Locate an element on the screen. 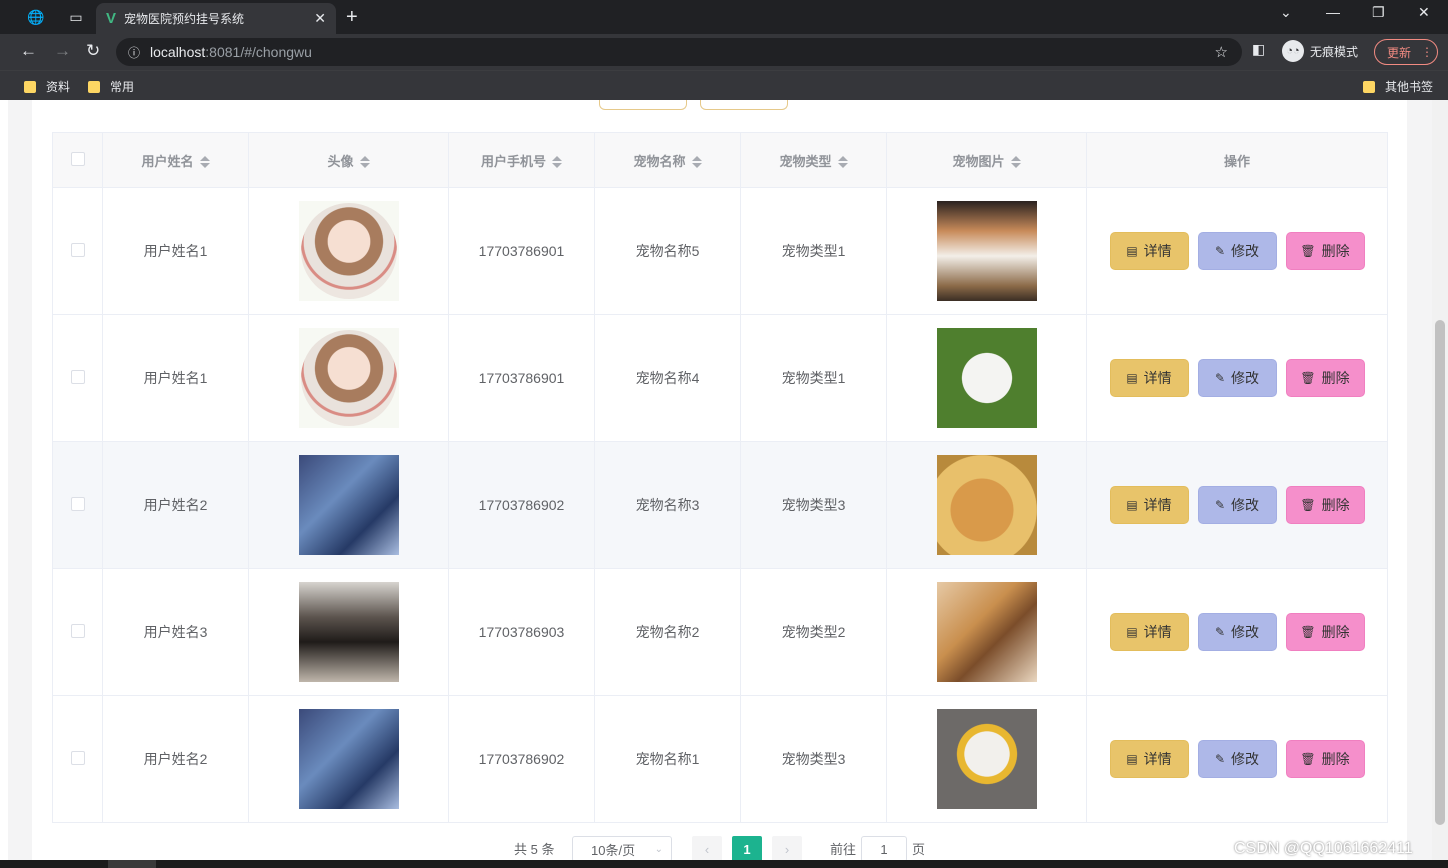  tab-list-chevron-icon: ⌄ is located at coordinates (1286, 12).